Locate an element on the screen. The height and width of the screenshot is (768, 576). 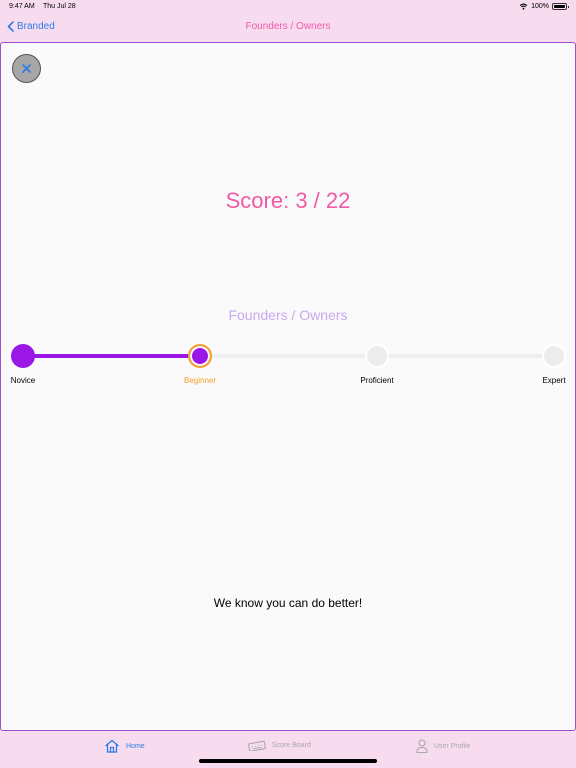
battery-fill is located at coordinates (559, 6).